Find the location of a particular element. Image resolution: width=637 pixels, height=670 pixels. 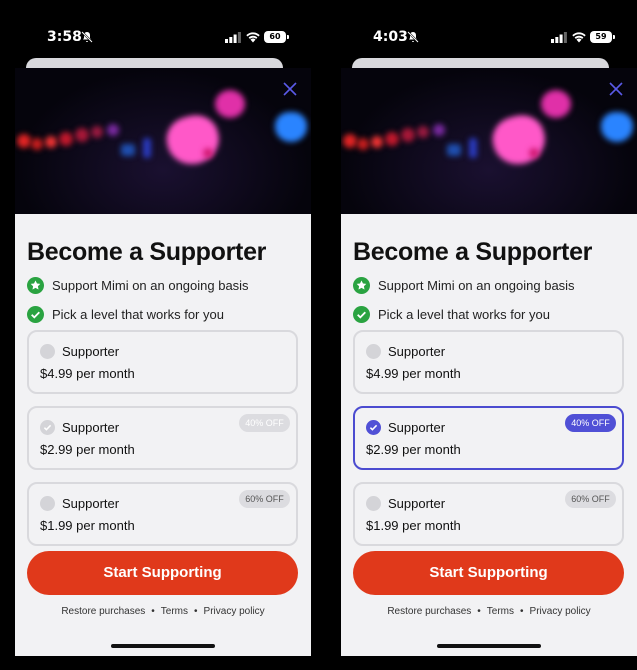

status-time: 3:58 is located at coordinates (64, 37).